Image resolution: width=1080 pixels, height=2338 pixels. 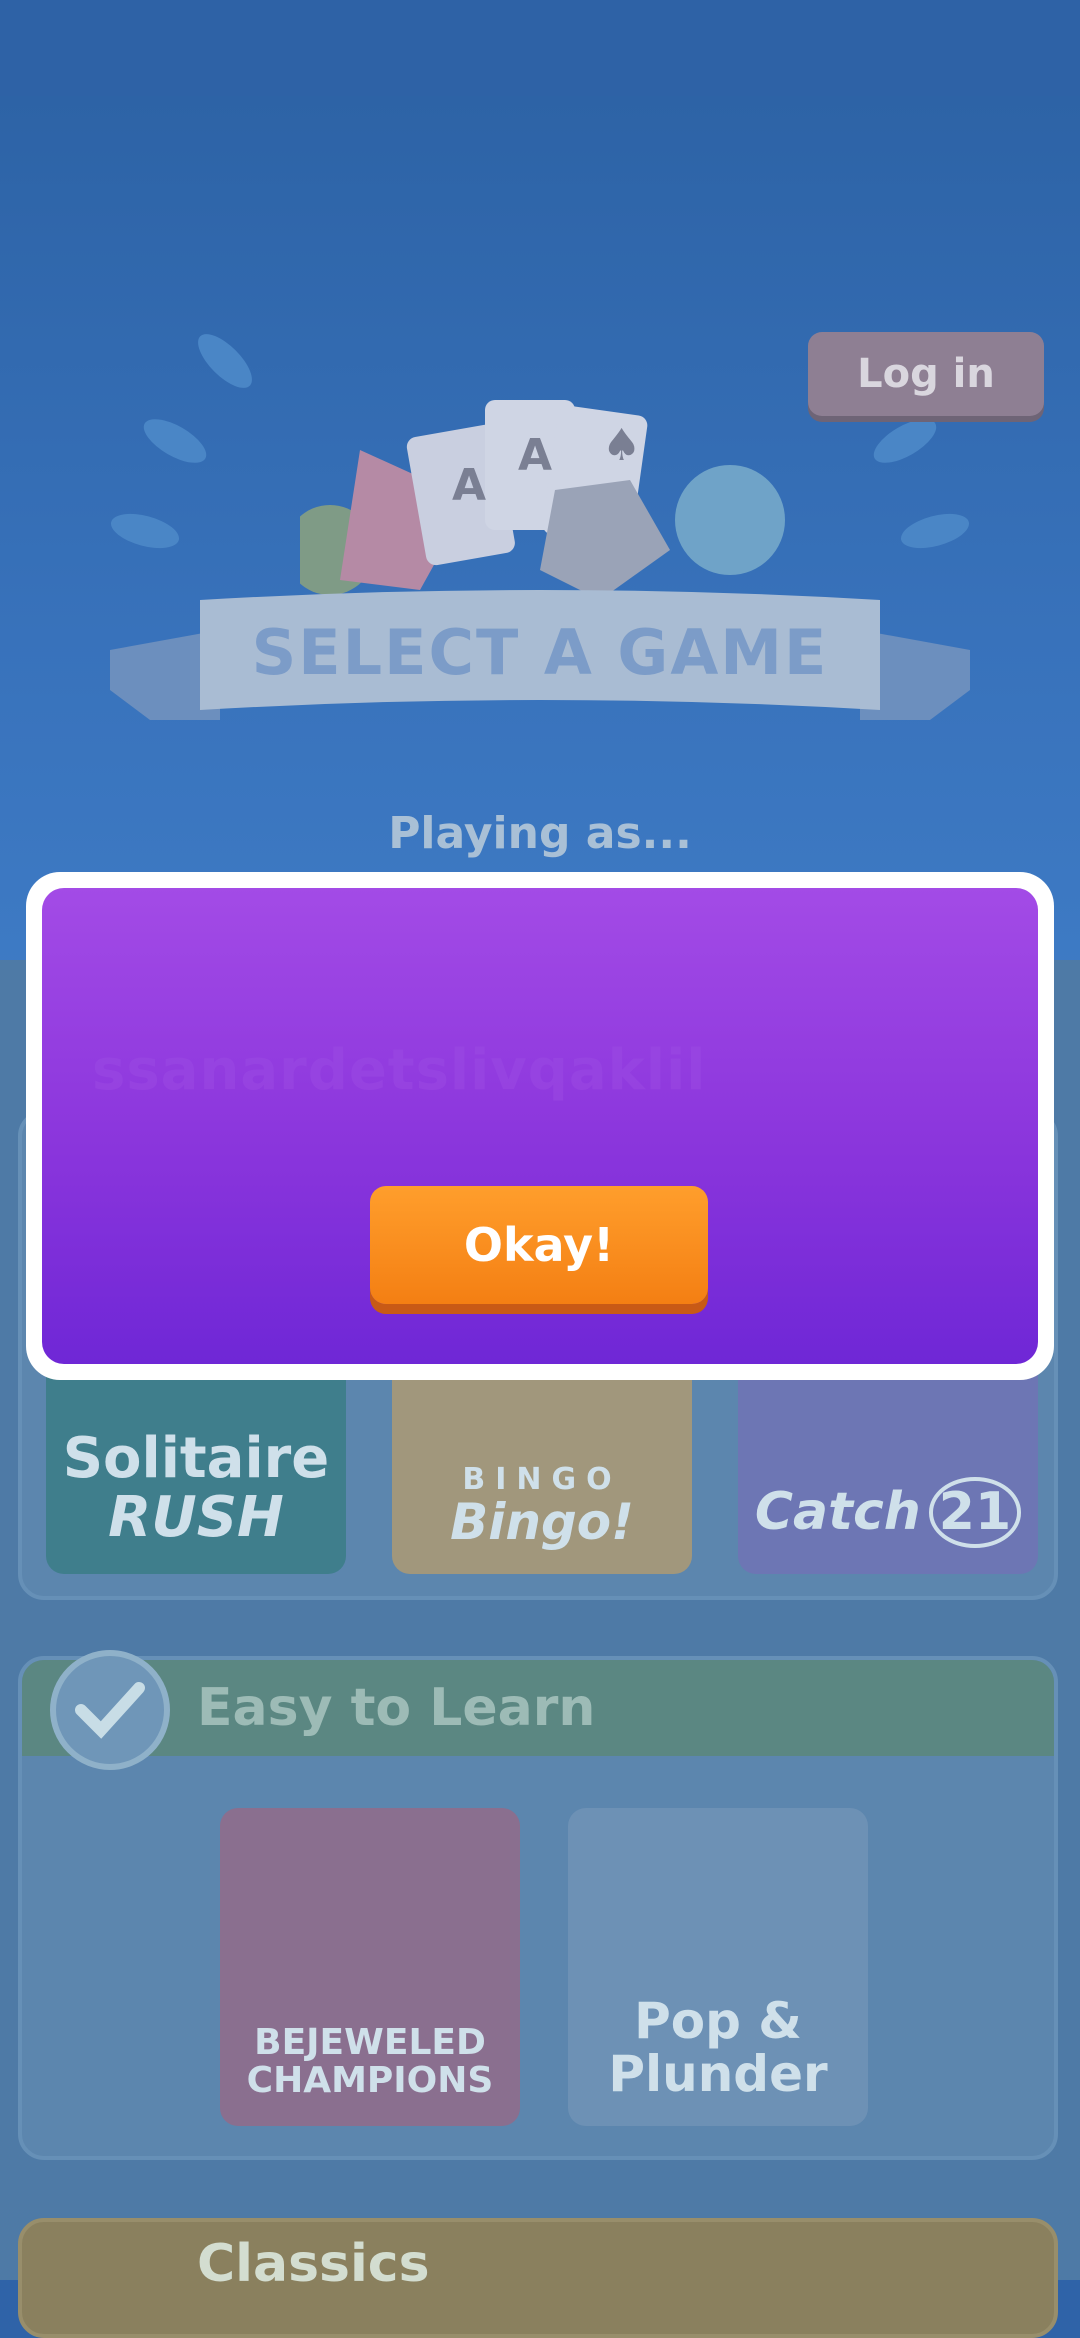 I want to click on dialog-message: ssanardetslivqaklil, so click(x=399, y=1070).